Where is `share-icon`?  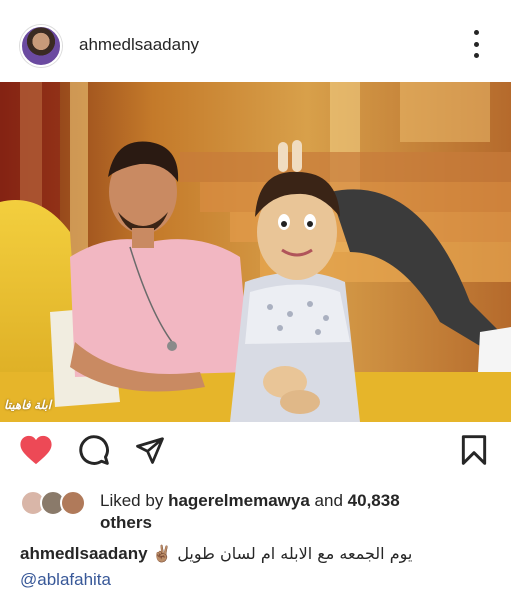 share-icon is located at coordinates (150, 450).